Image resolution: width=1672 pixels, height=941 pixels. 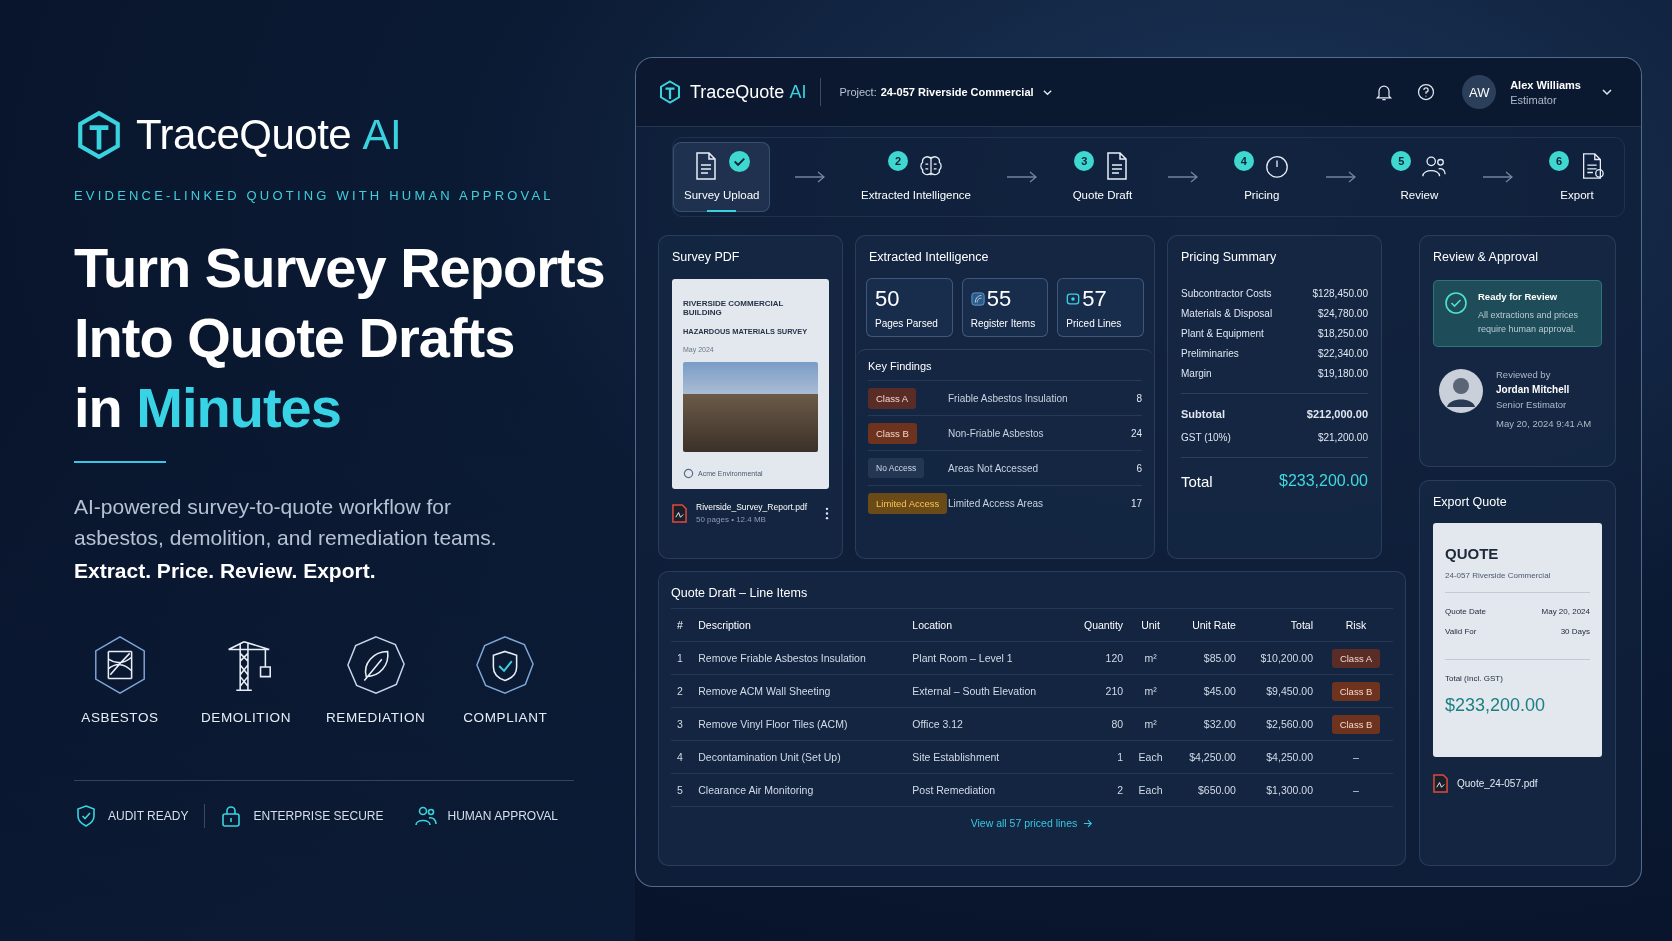 I want to click on headline: Turn Survey Reports Into Quote Drafts in Minutes, so click(x=340, y=338).